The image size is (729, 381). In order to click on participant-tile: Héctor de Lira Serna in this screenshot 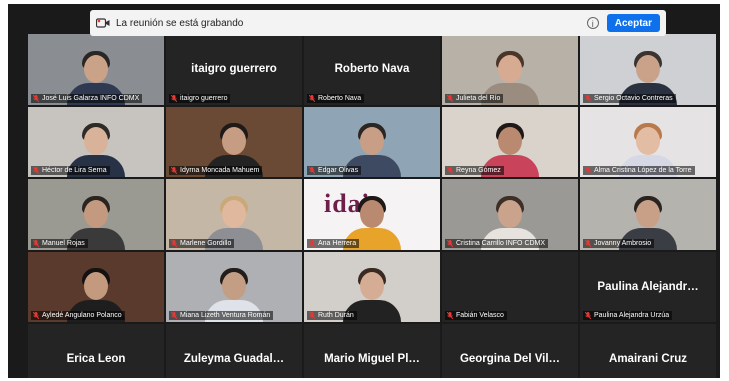, I will do `click(96, 141)`.